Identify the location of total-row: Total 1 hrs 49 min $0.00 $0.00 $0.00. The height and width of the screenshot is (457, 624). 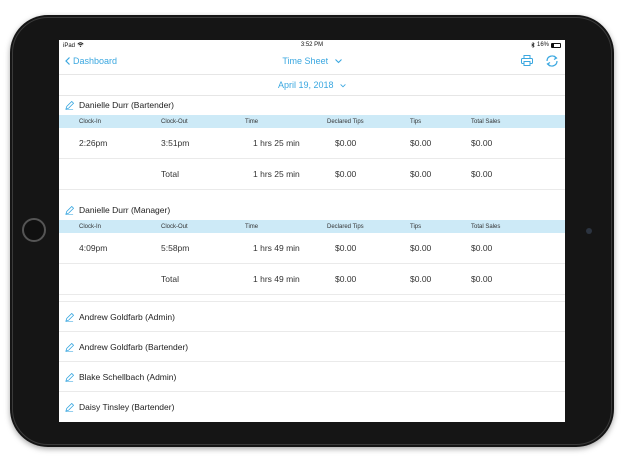
(312, 279).